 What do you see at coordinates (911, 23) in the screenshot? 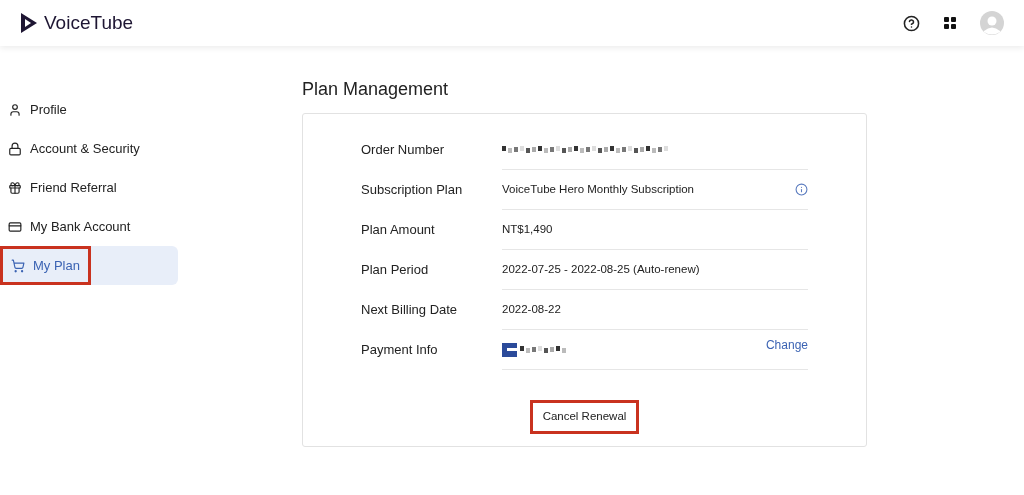
I see `help-icon` at bounding box center [911, 23].